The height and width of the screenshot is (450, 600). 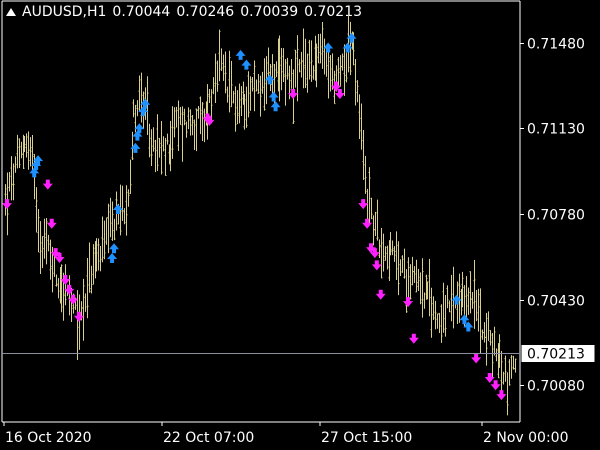 What do you see at coordinates (48, 438) in the screenshot?
I see `x-tick-label: 16 Oct 2020` at bounding box center [48, 438].